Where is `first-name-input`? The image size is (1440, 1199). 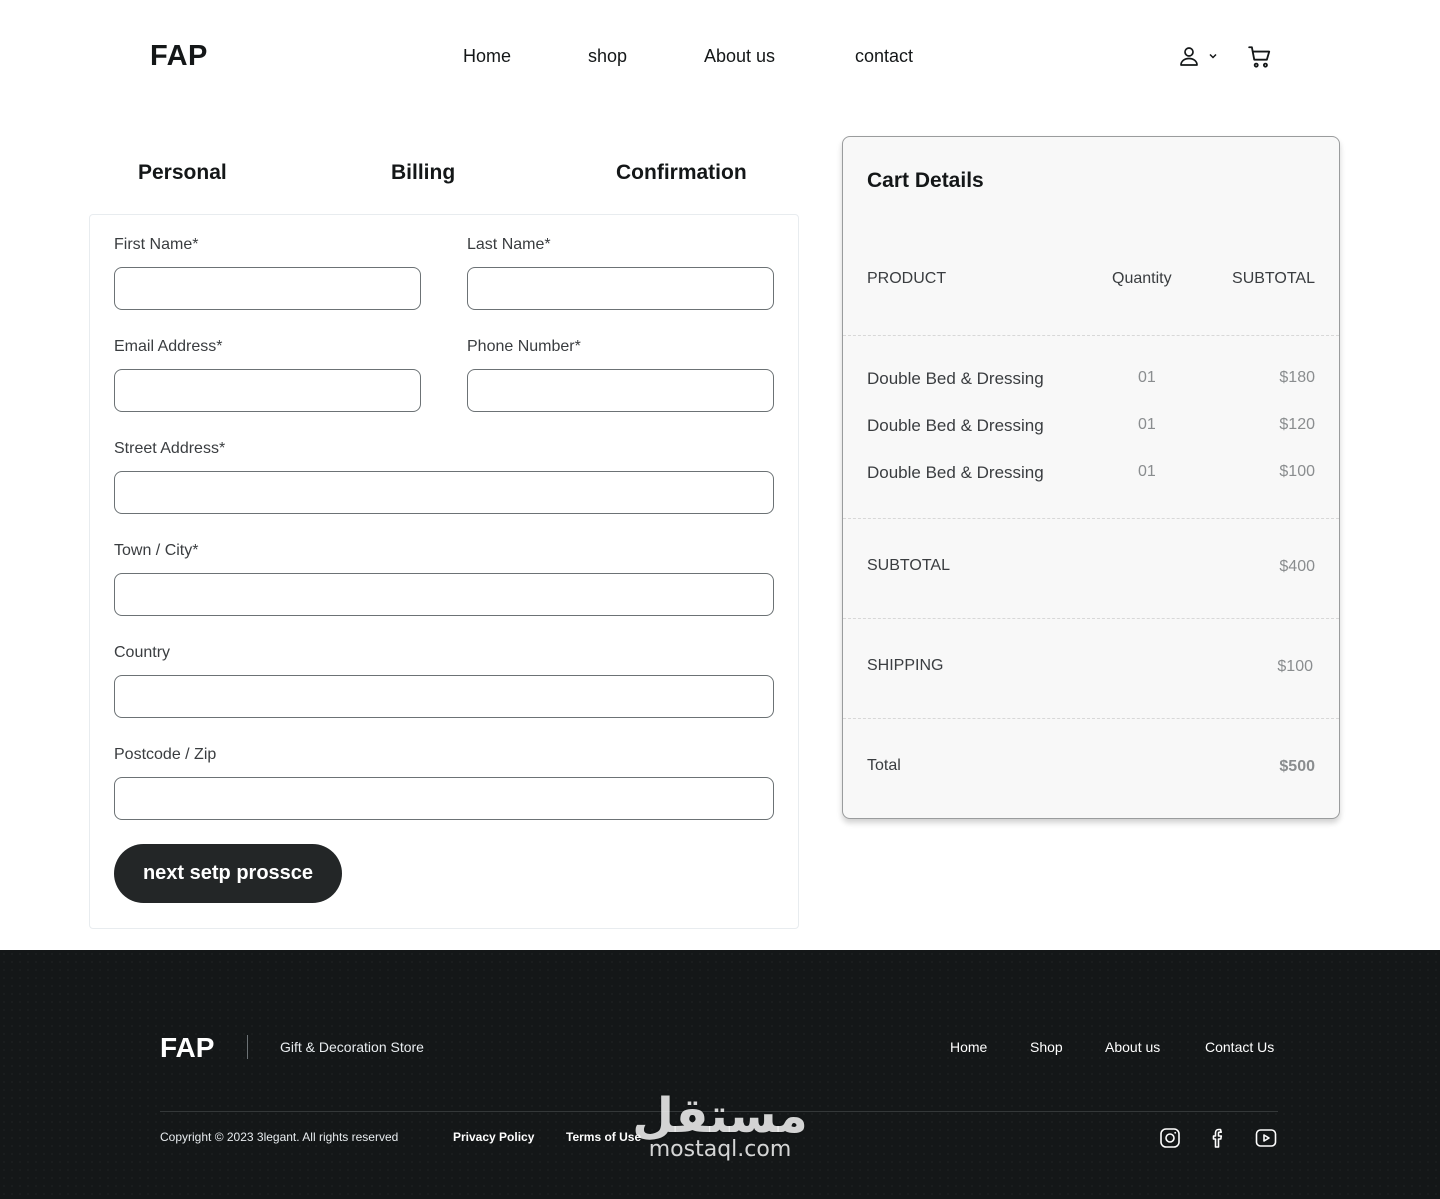
first-name-input is located at coordinates (267, 288).